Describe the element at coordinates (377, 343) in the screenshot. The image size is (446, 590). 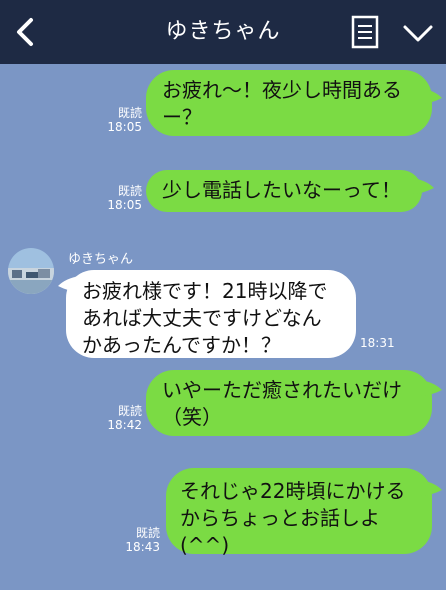
I see `message-time: 18:31` at that location.